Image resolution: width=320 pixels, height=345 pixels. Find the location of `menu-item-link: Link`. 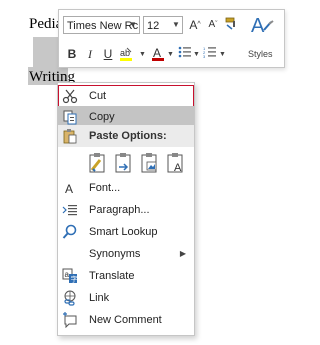

menu-item-link: Link is located at coordinates (126, 298).